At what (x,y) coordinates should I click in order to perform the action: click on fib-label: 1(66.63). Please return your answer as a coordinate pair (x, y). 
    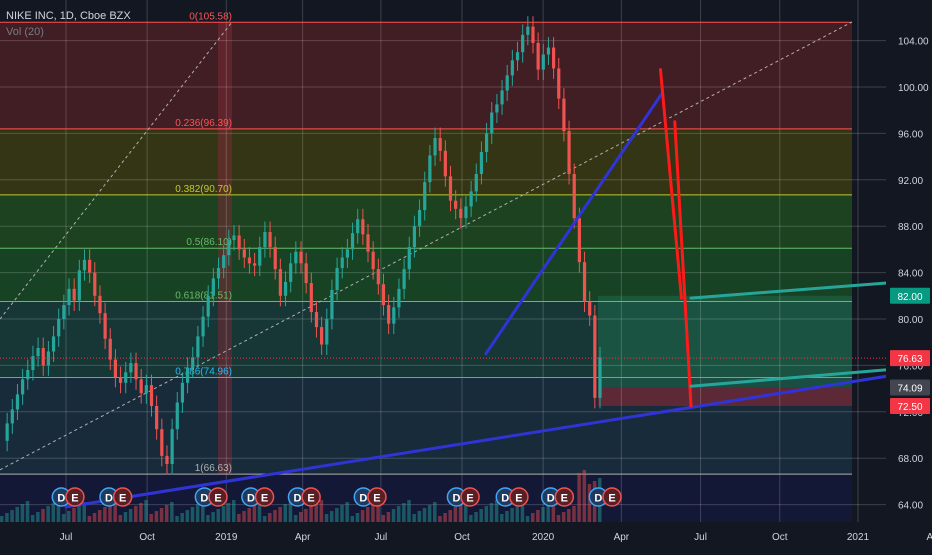
    Looking at the image, I should click on (213, 468).